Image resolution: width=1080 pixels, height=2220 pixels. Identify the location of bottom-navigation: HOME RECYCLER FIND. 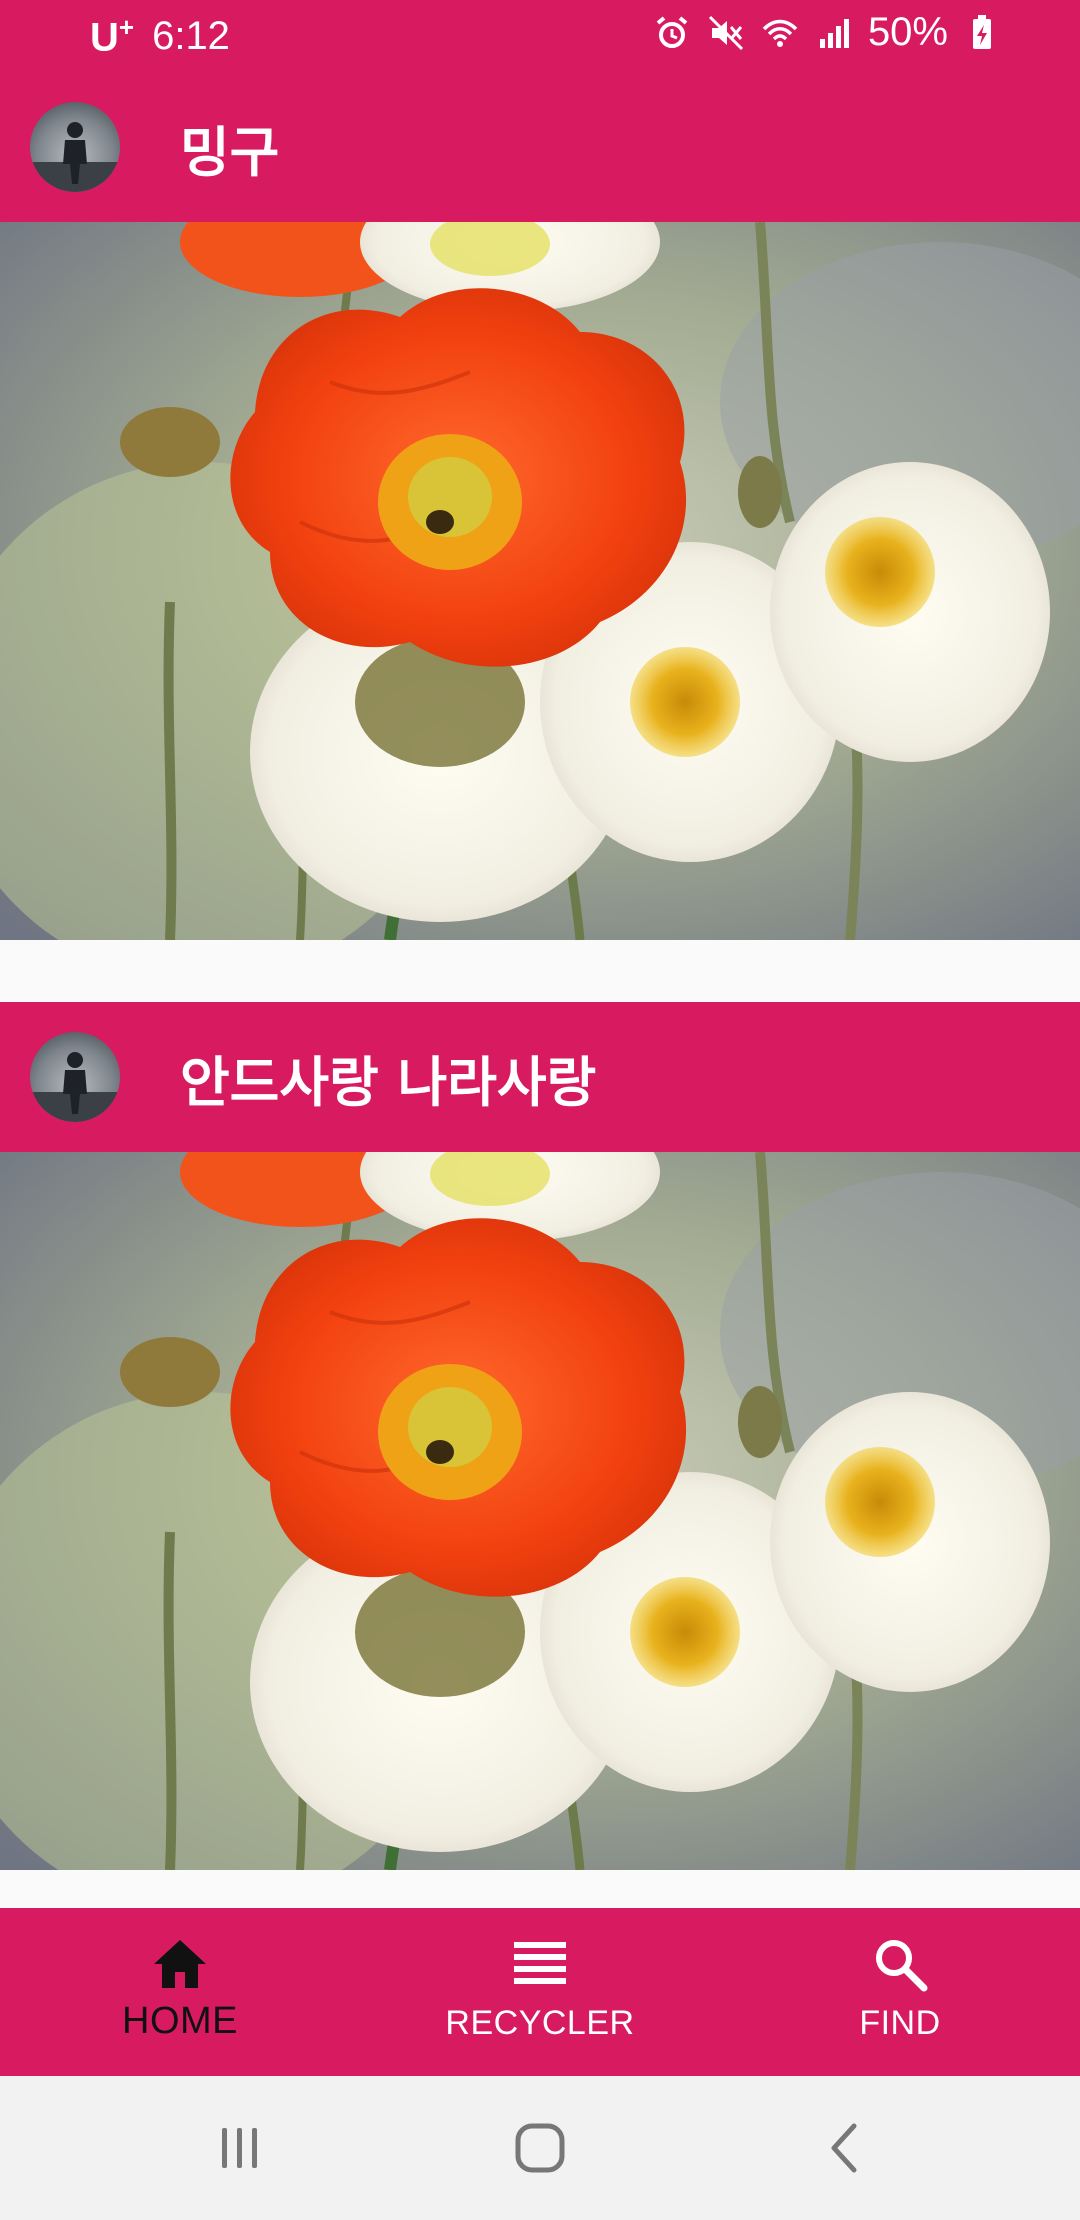
(540, 1992).